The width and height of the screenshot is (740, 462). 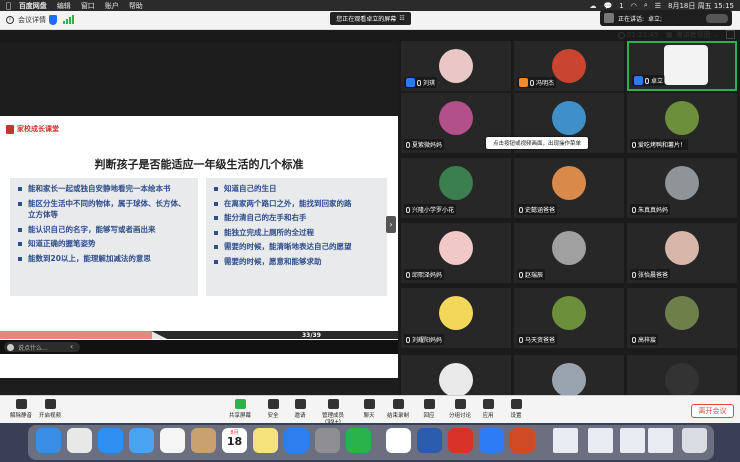 What do you see at coordinates (424, 339) in the screenshot?
I see `participant-name: 刘耀阳妈妈` at bounding box center [424, 339].